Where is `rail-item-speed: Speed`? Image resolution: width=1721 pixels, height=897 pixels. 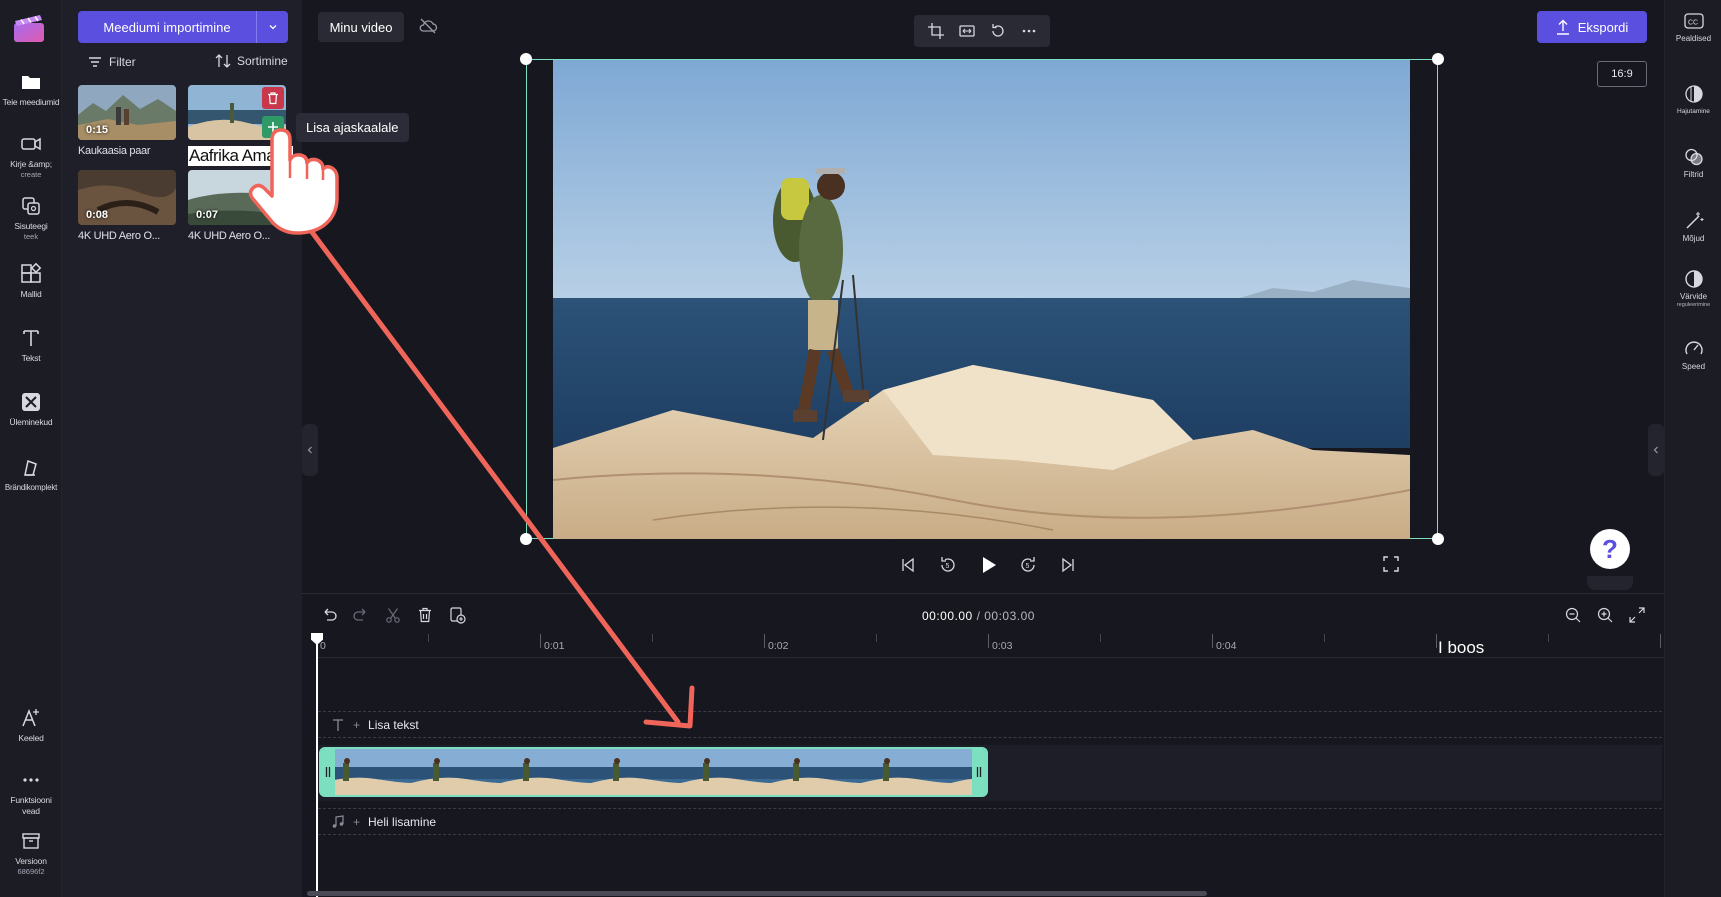
rail-item-speed: Speed is located at coordinates (1693, 355).